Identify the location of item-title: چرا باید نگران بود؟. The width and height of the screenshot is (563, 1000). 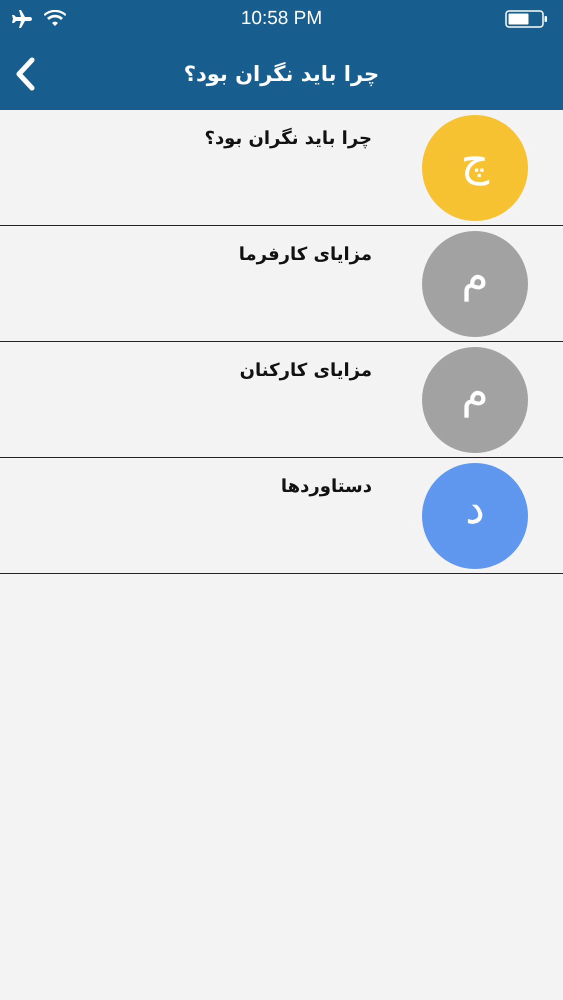
(288, 138).